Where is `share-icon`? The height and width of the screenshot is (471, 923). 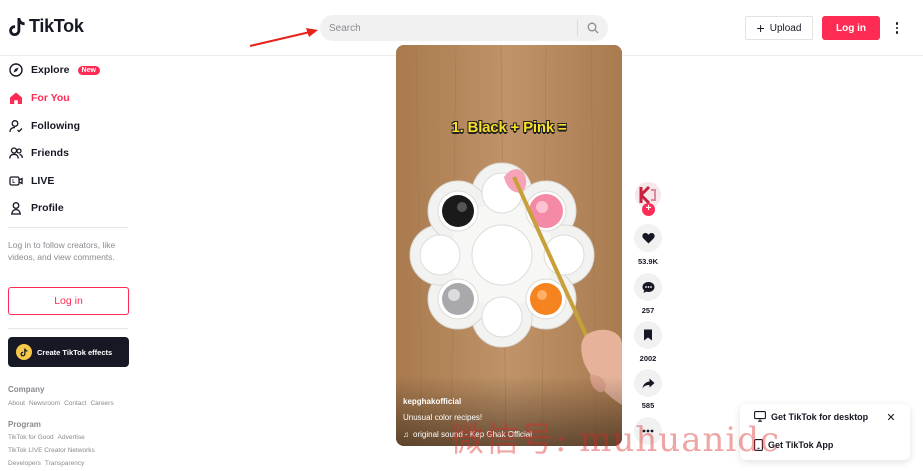
share-icon is located at coordinates (648, 383).